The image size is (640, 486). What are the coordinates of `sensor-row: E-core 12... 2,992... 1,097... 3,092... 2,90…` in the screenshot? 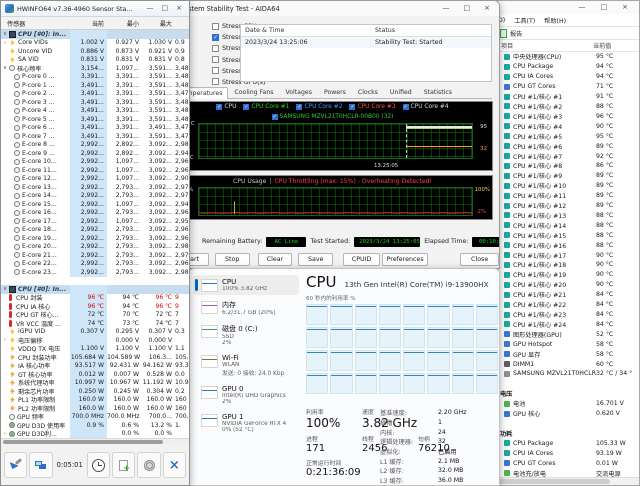 It's located at (95, 178).